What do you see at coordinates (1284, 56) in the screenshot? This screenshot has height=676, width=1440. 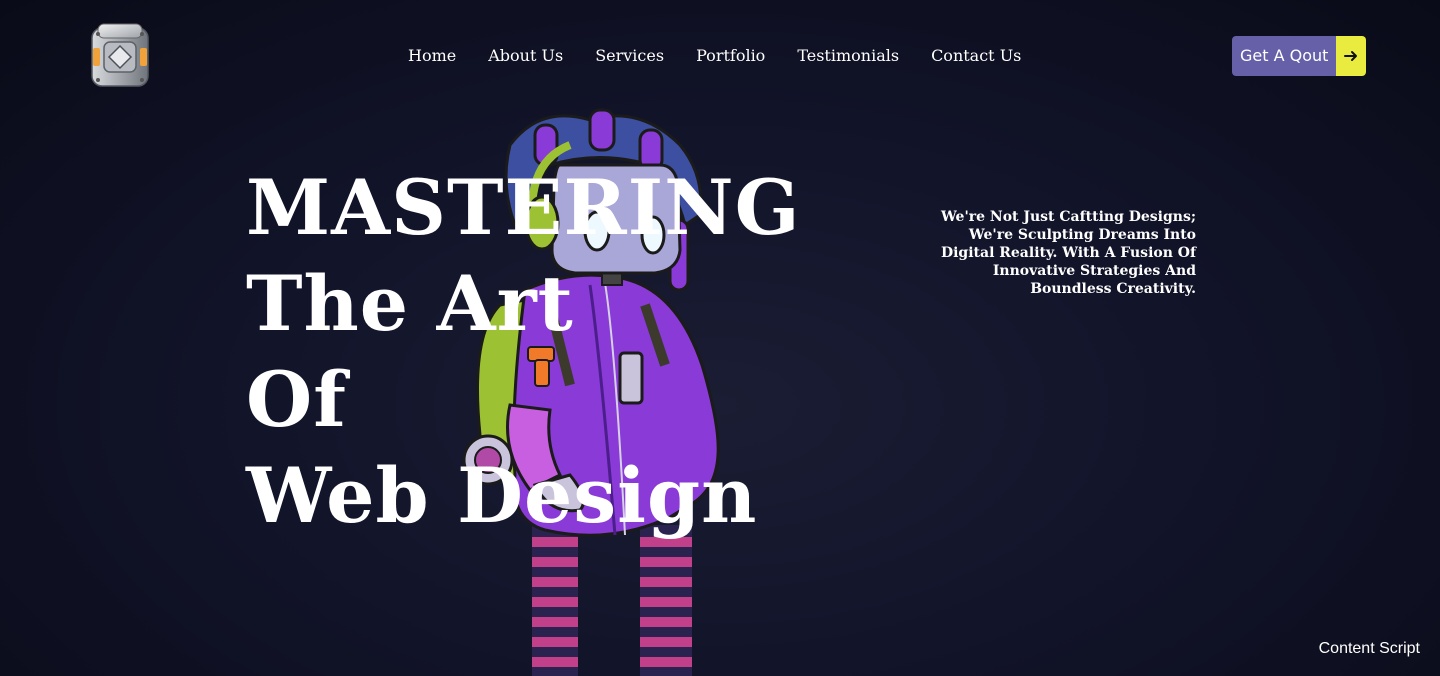 I see `get-a-quote-label: Get A Qout` at bounding box center [1284, 56].